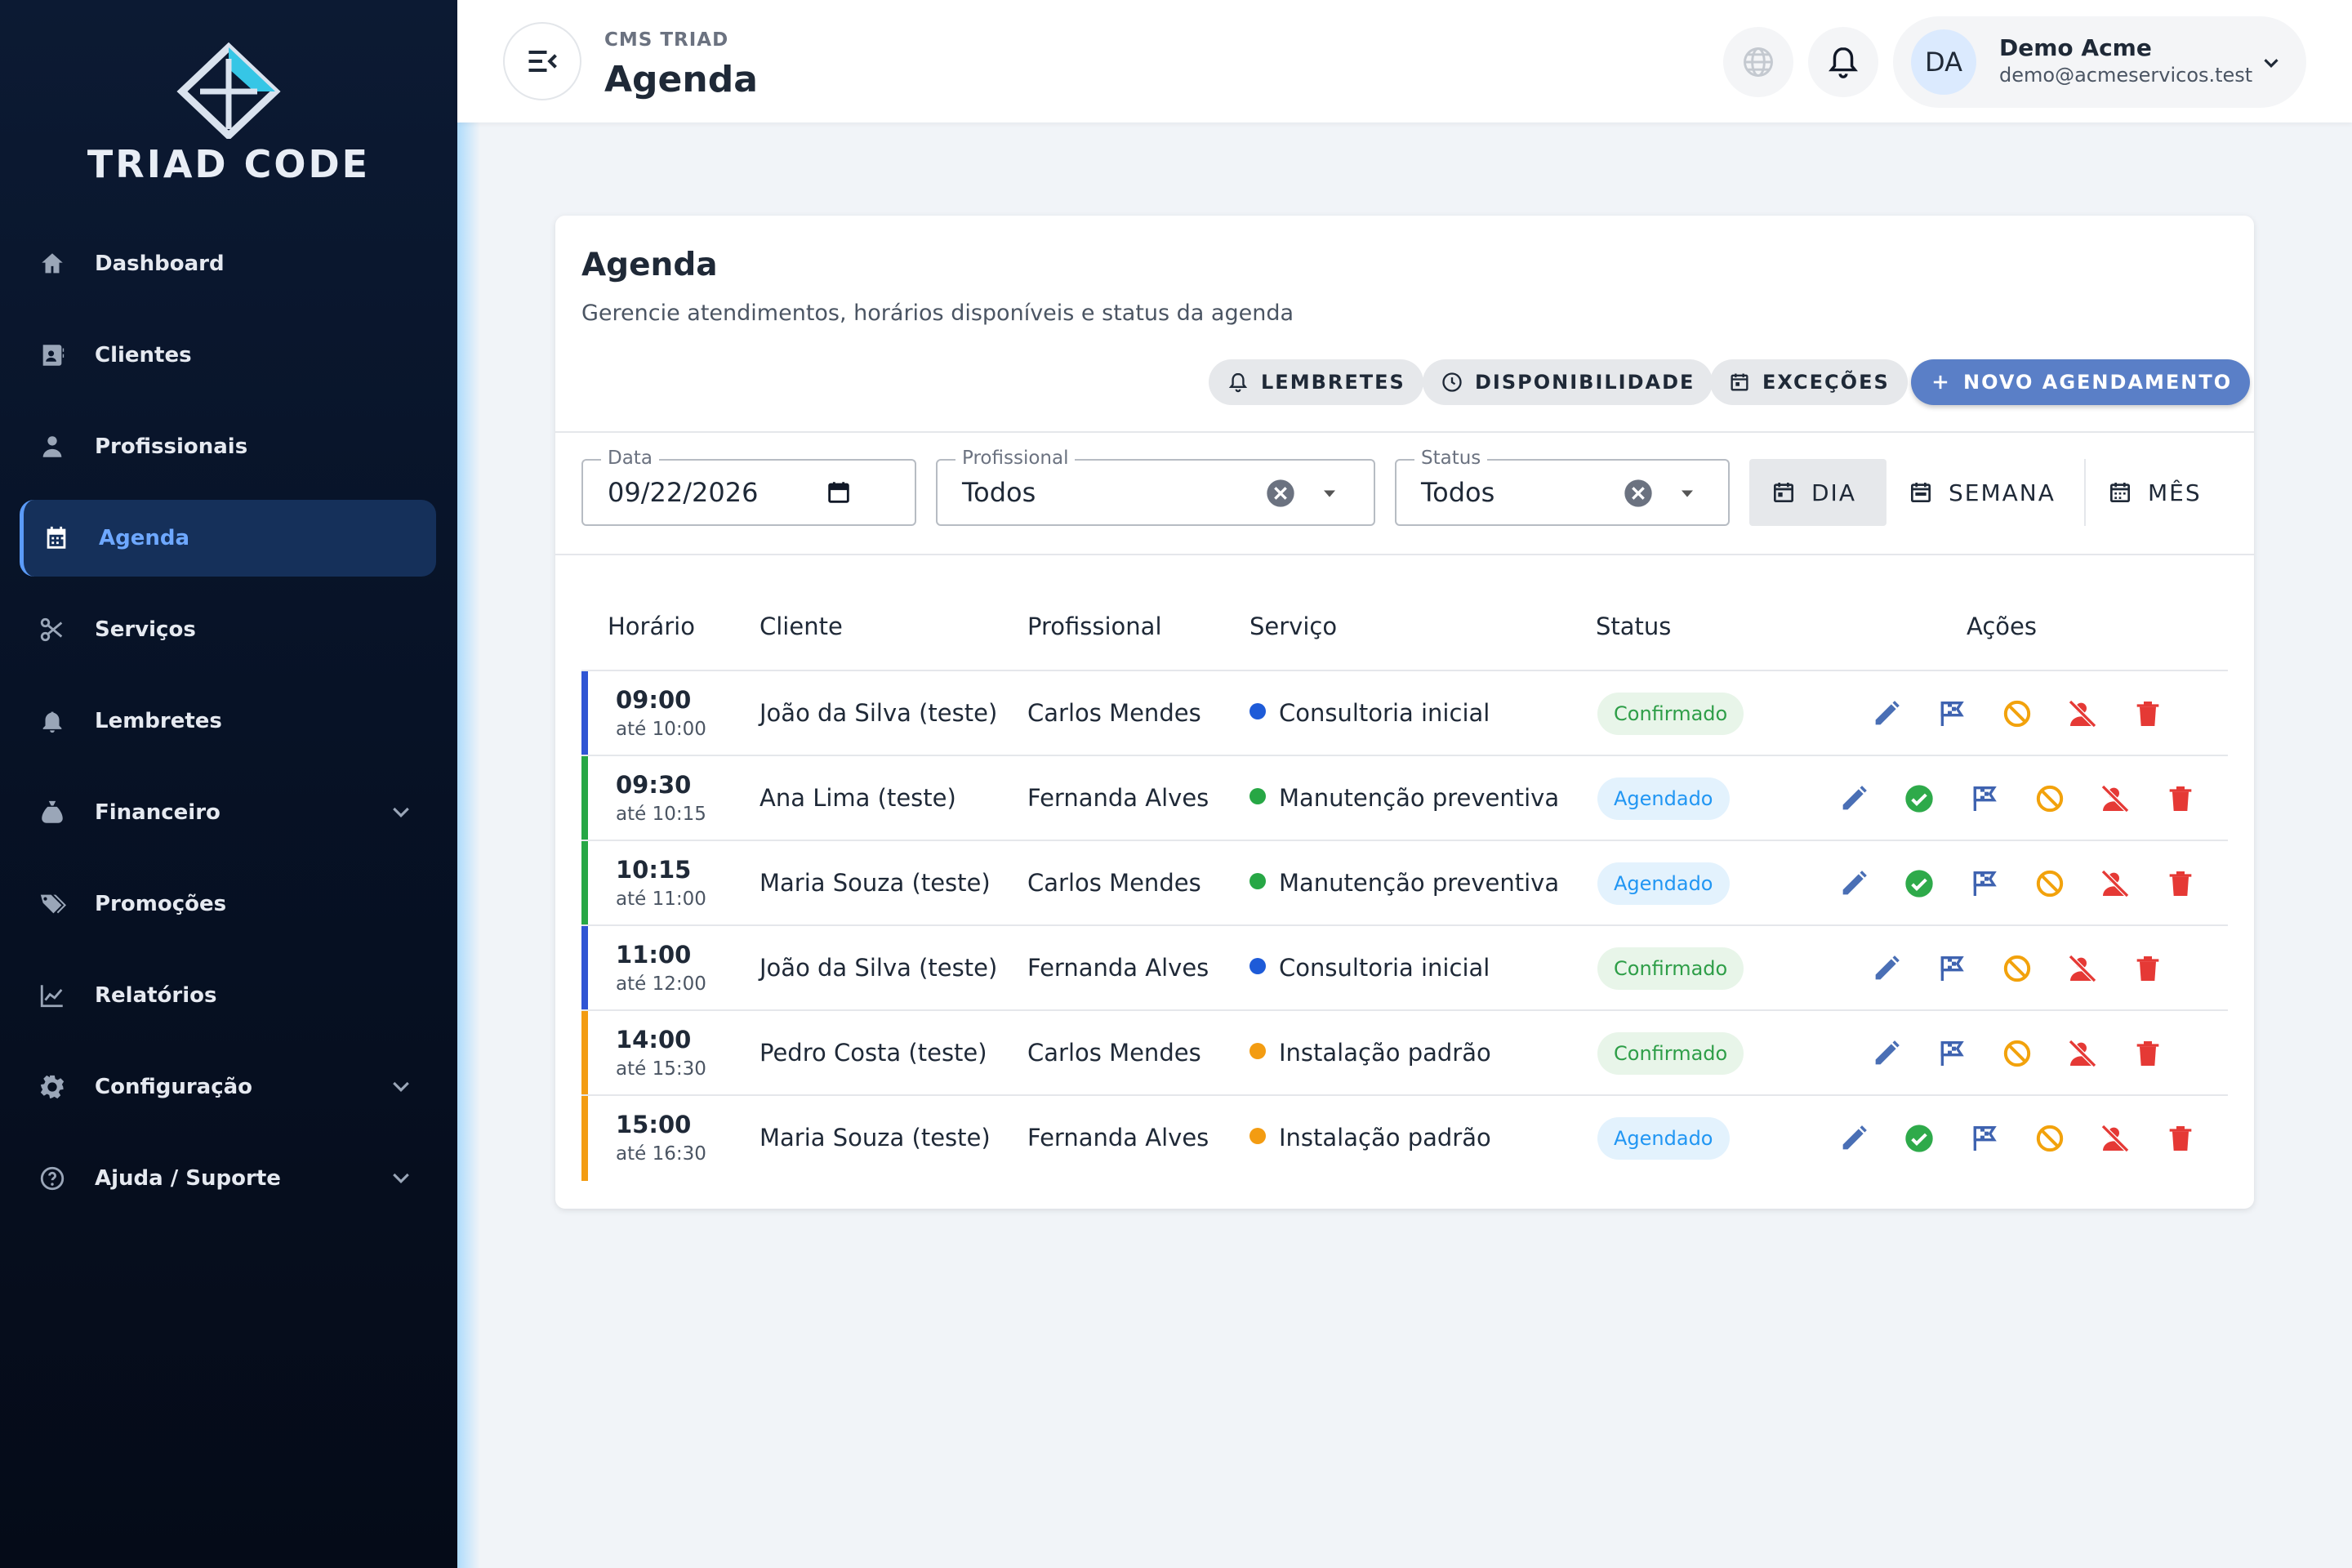  Describe the element at coordinates (2120, 492) in the screenshot. I see `calendar-month-icon` at that location.